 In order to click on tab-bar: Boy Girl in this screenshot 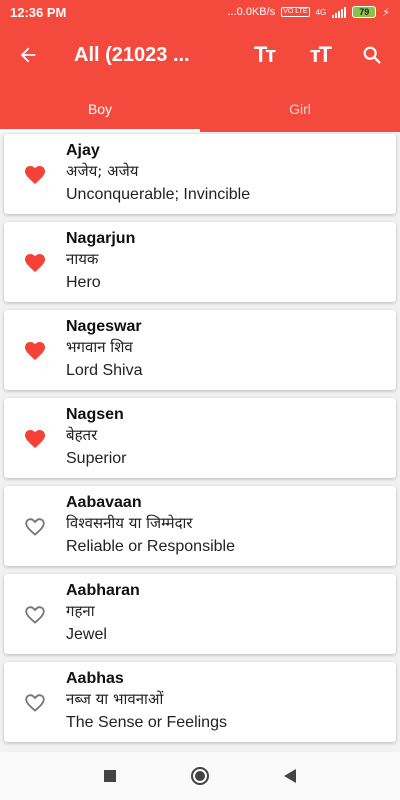, I will do `click(200, 109)`.